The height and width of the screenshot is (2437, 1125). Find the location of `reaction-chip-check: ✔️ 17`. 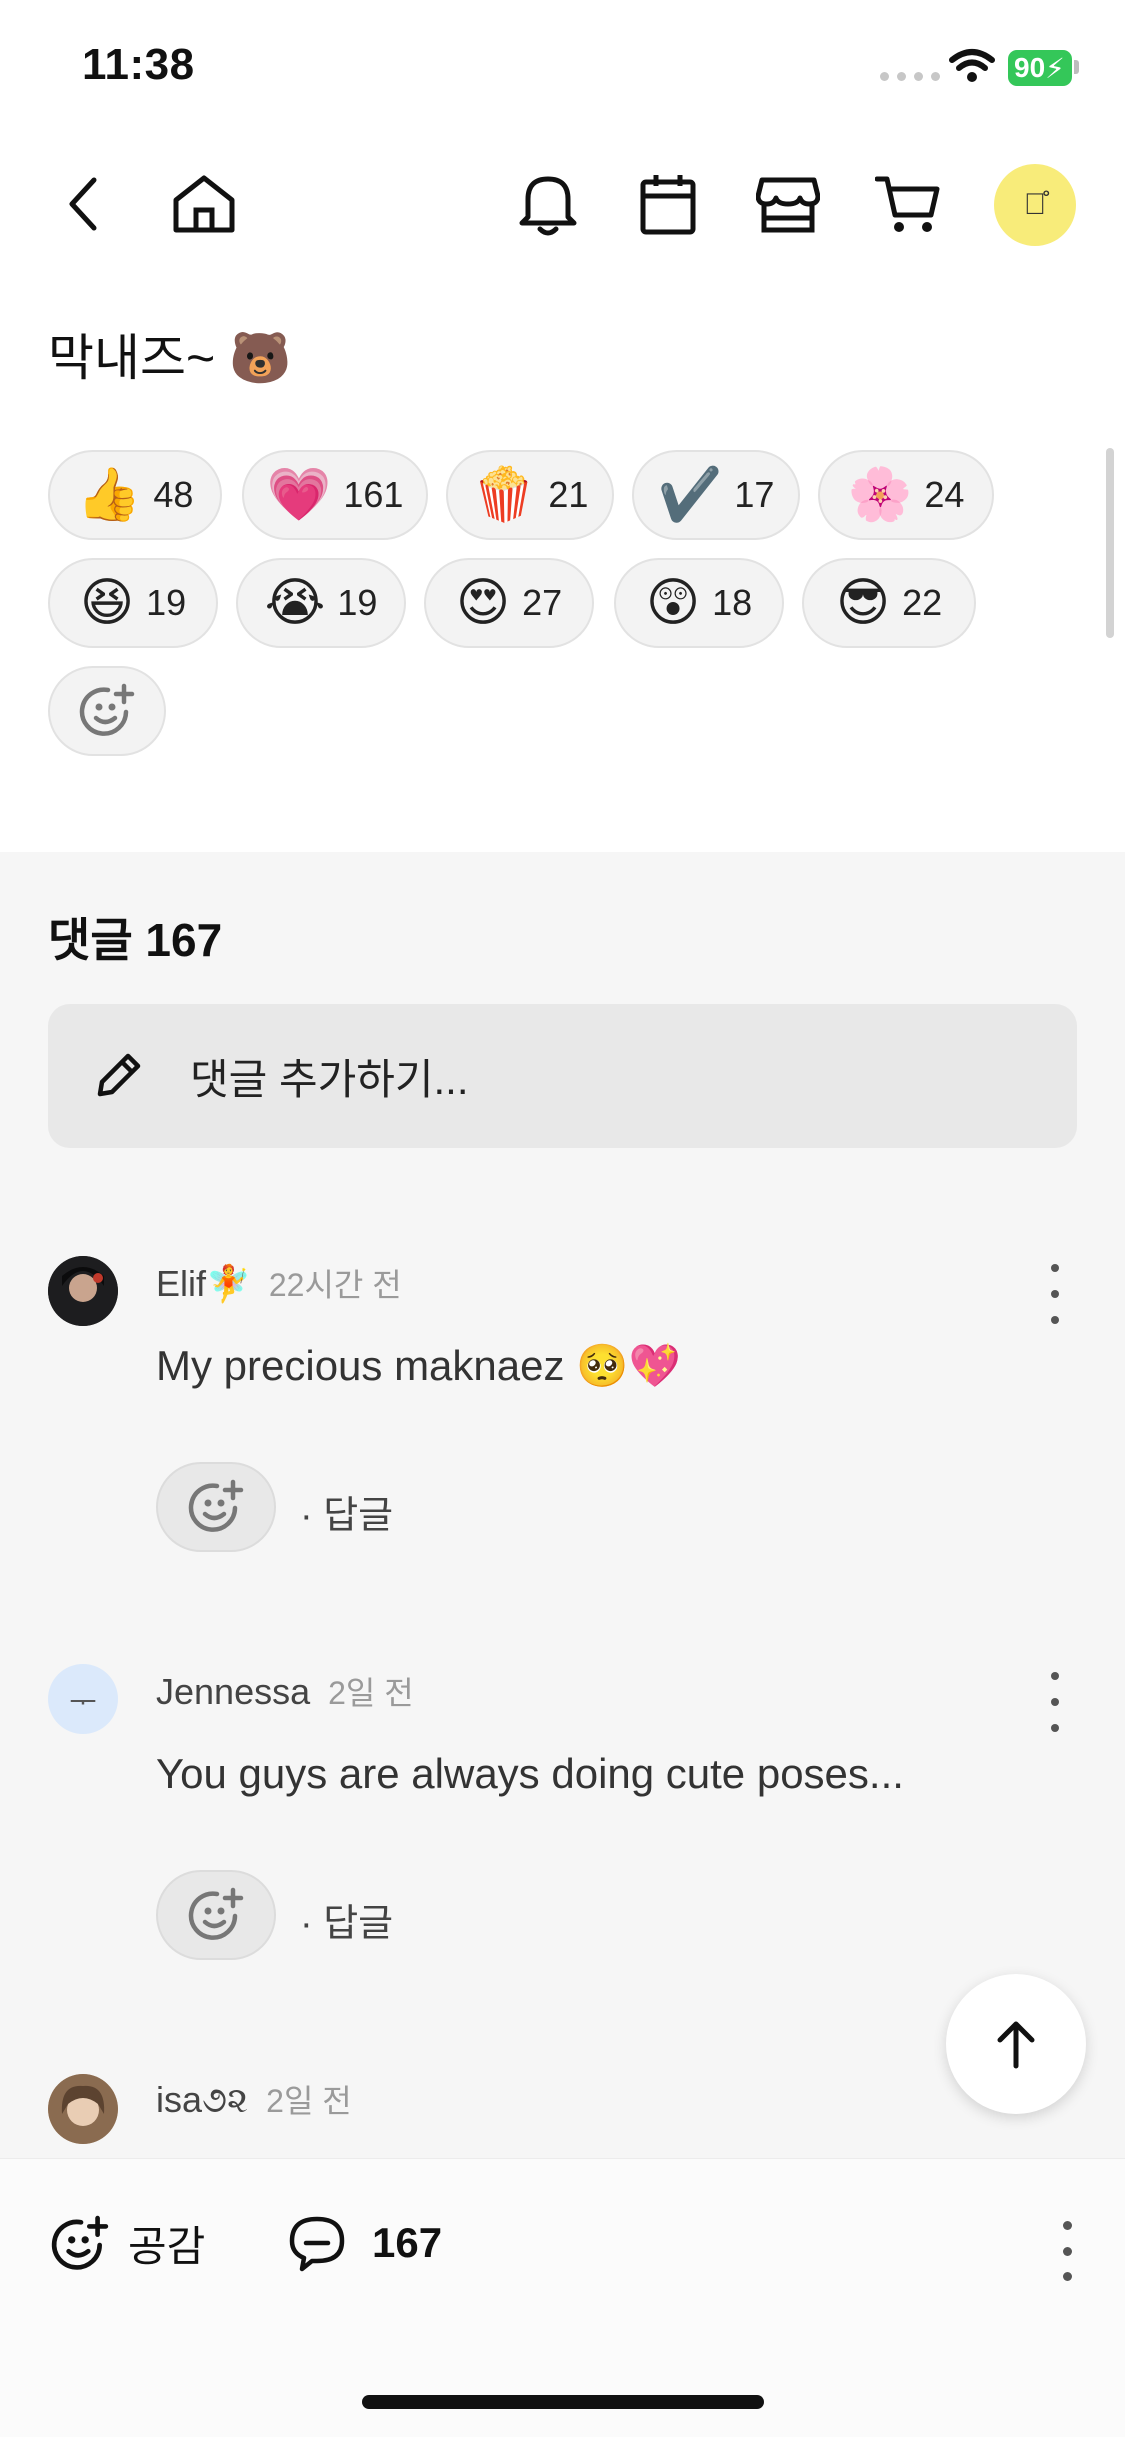

reaction-chip-check: ✔️ 17 is located at coordinates (716, 495).